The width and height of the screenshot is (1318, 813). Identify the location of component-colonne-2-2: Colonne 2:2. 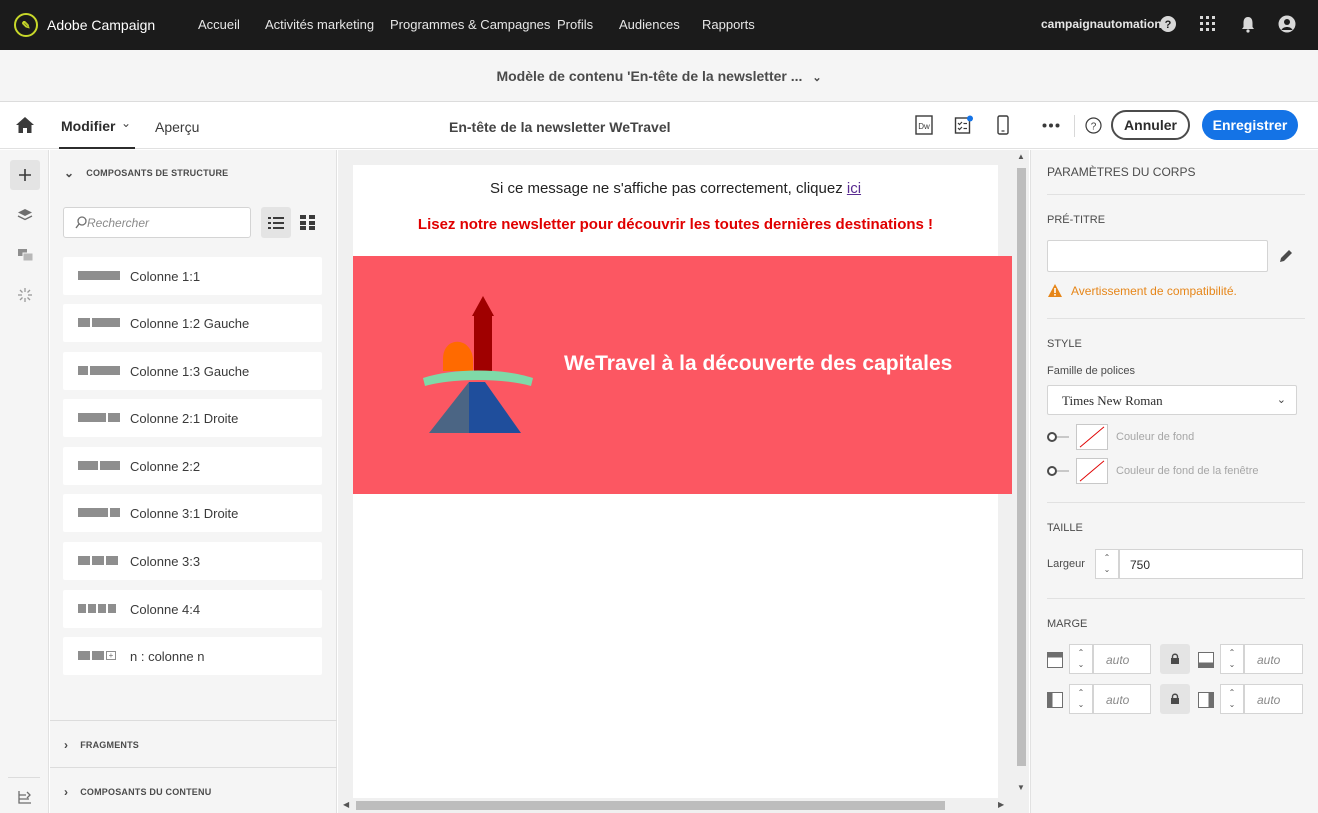
(192, 466).